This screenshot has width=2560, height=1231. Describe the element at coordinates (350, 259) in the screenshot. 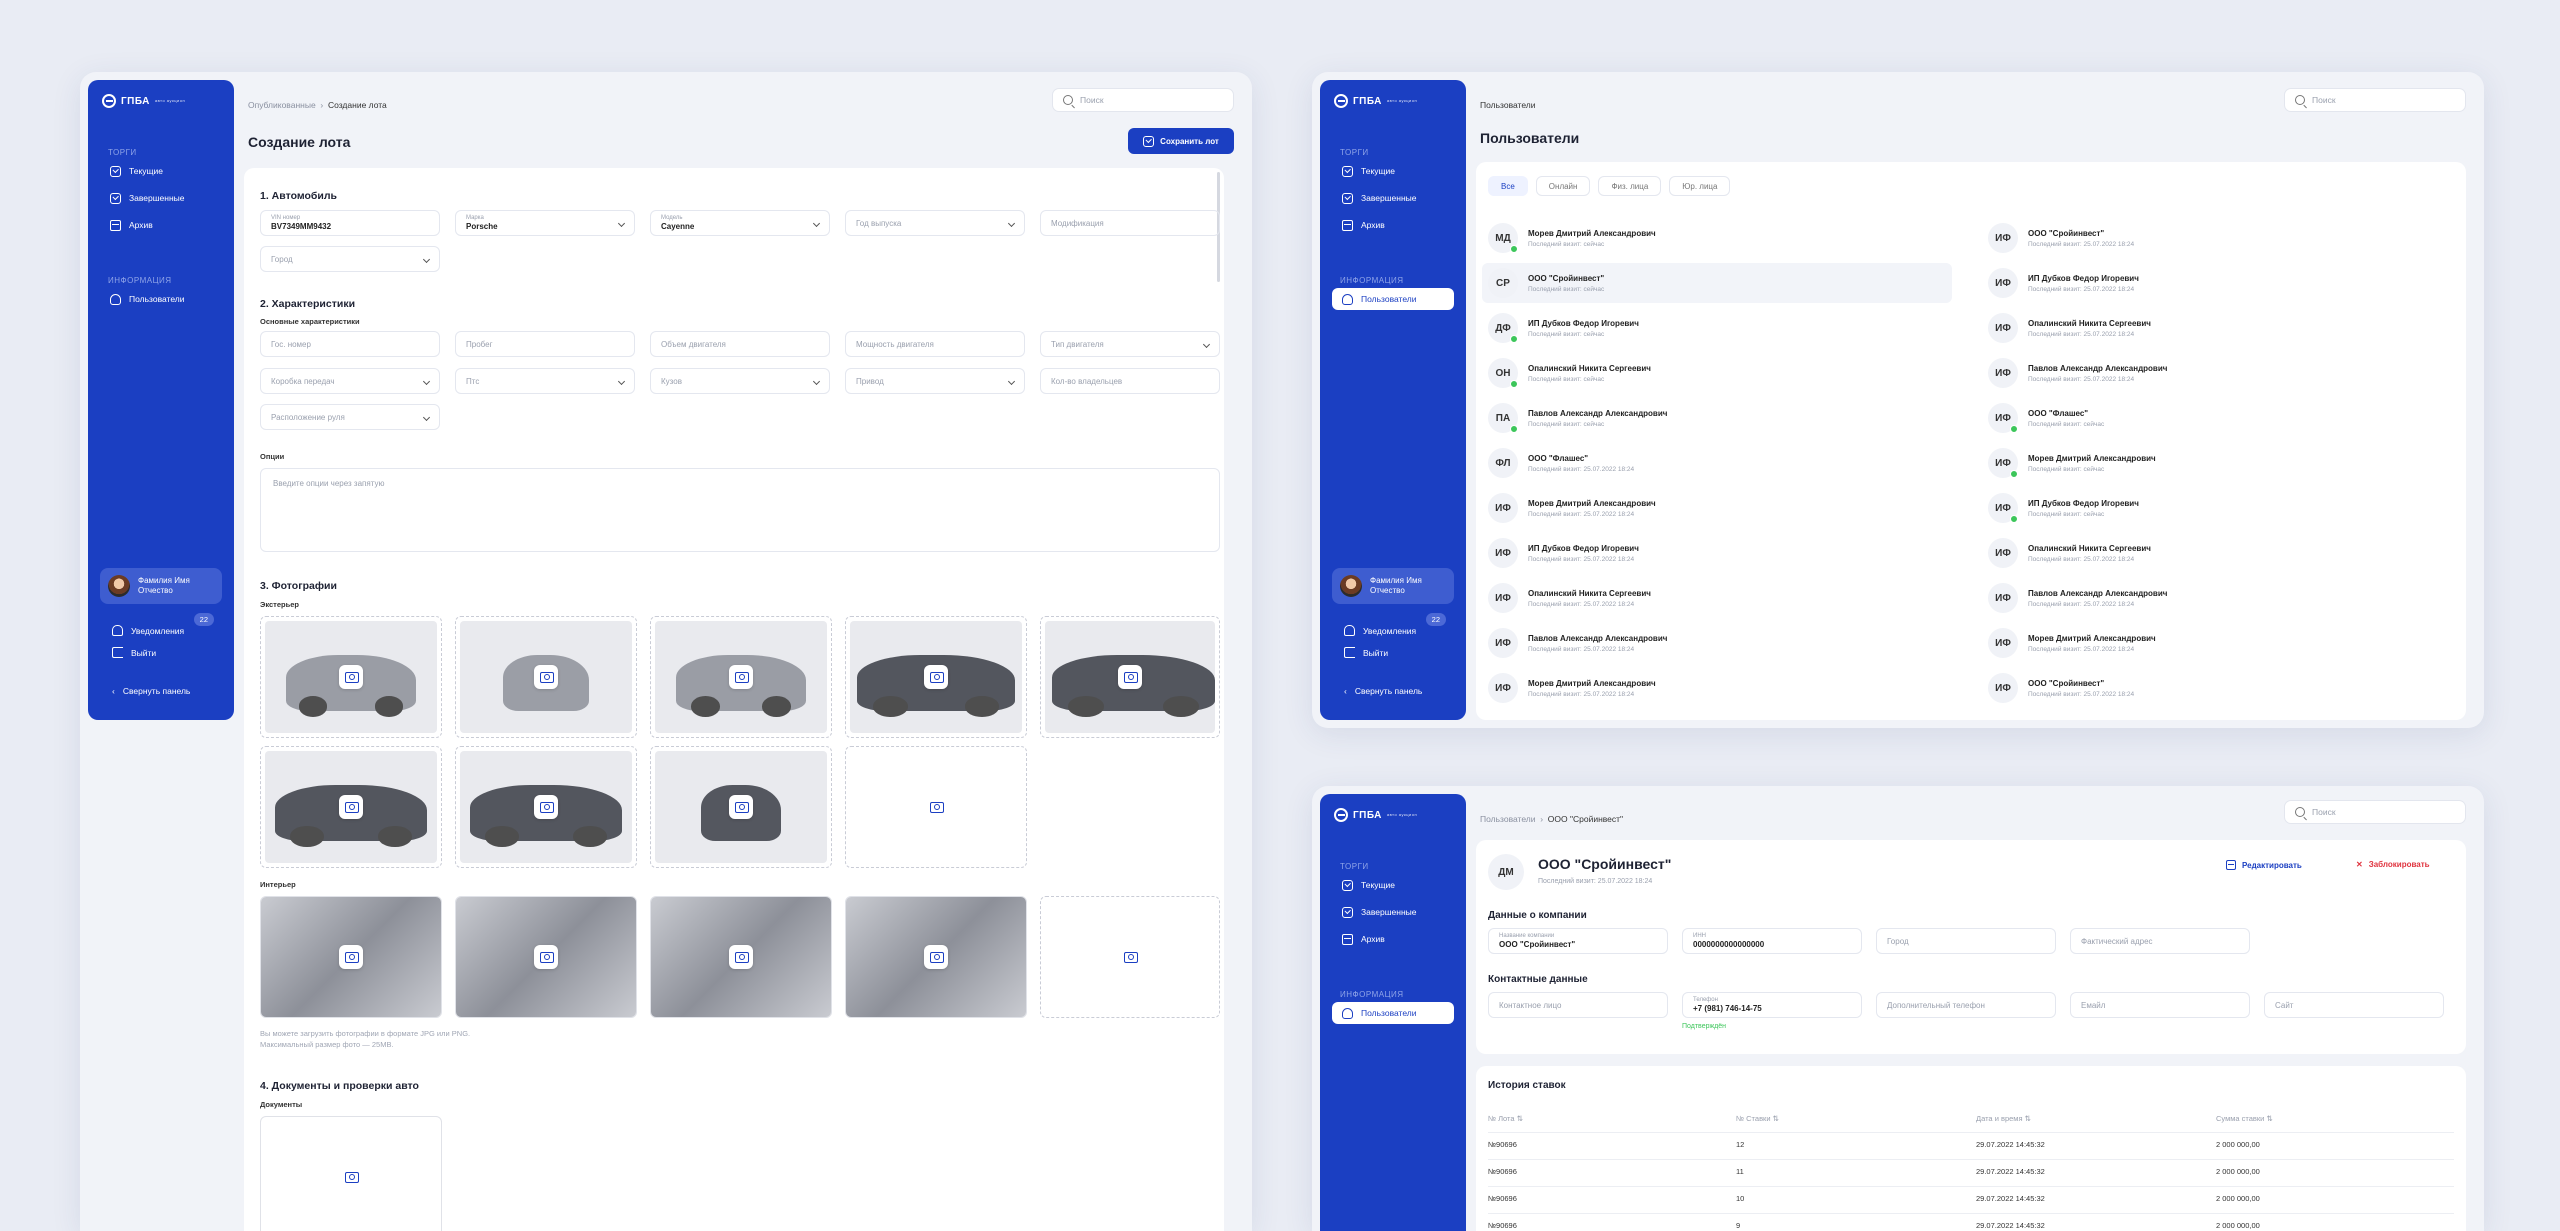

I see `city-select: Город` at that location.